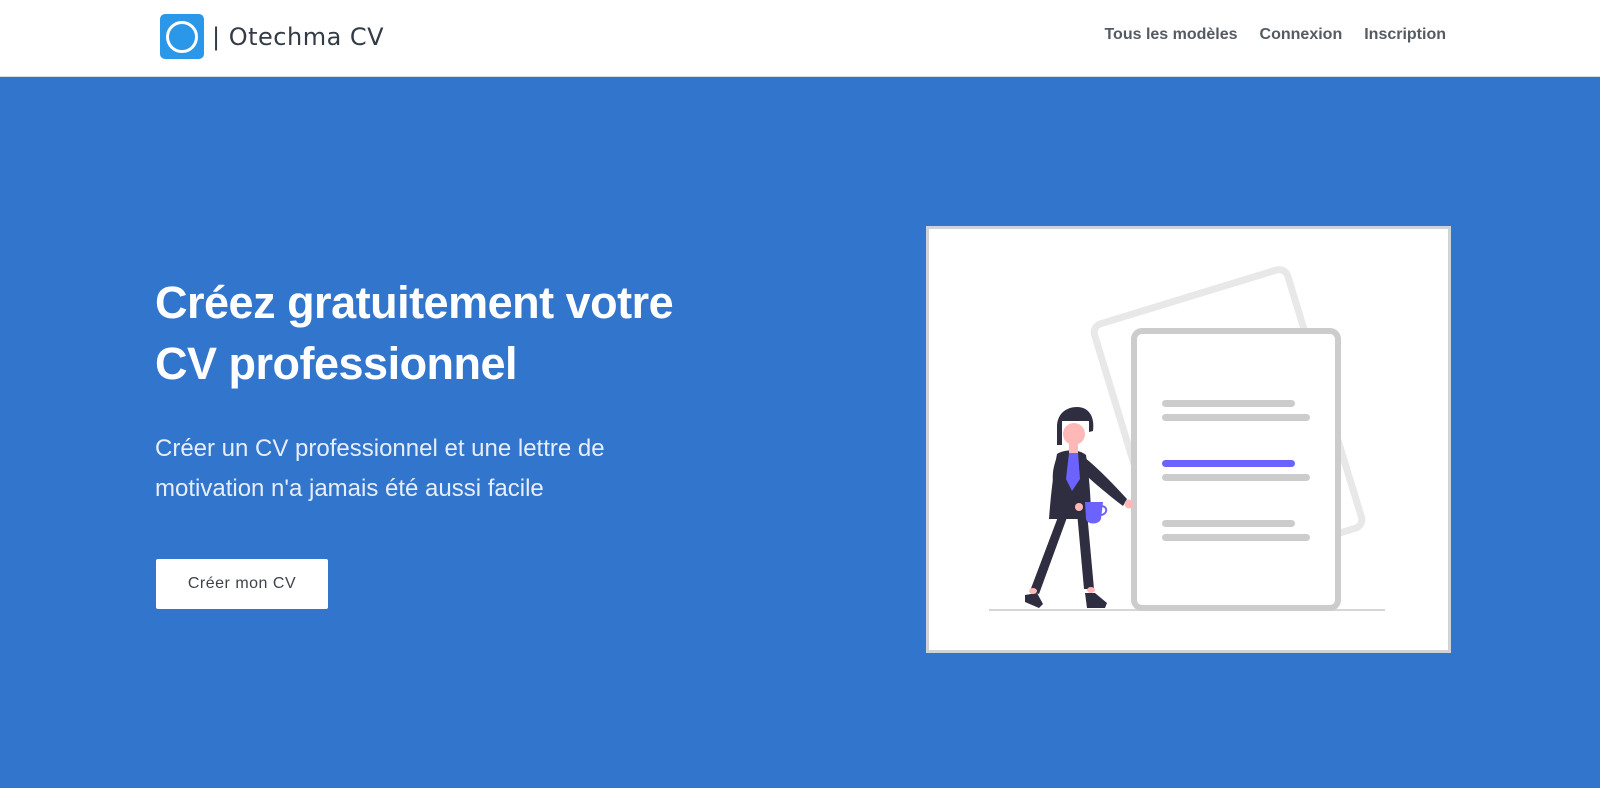 The image size is (1600, 788). I want to click on brand-name: | Otechma CV, so click(298, 36).